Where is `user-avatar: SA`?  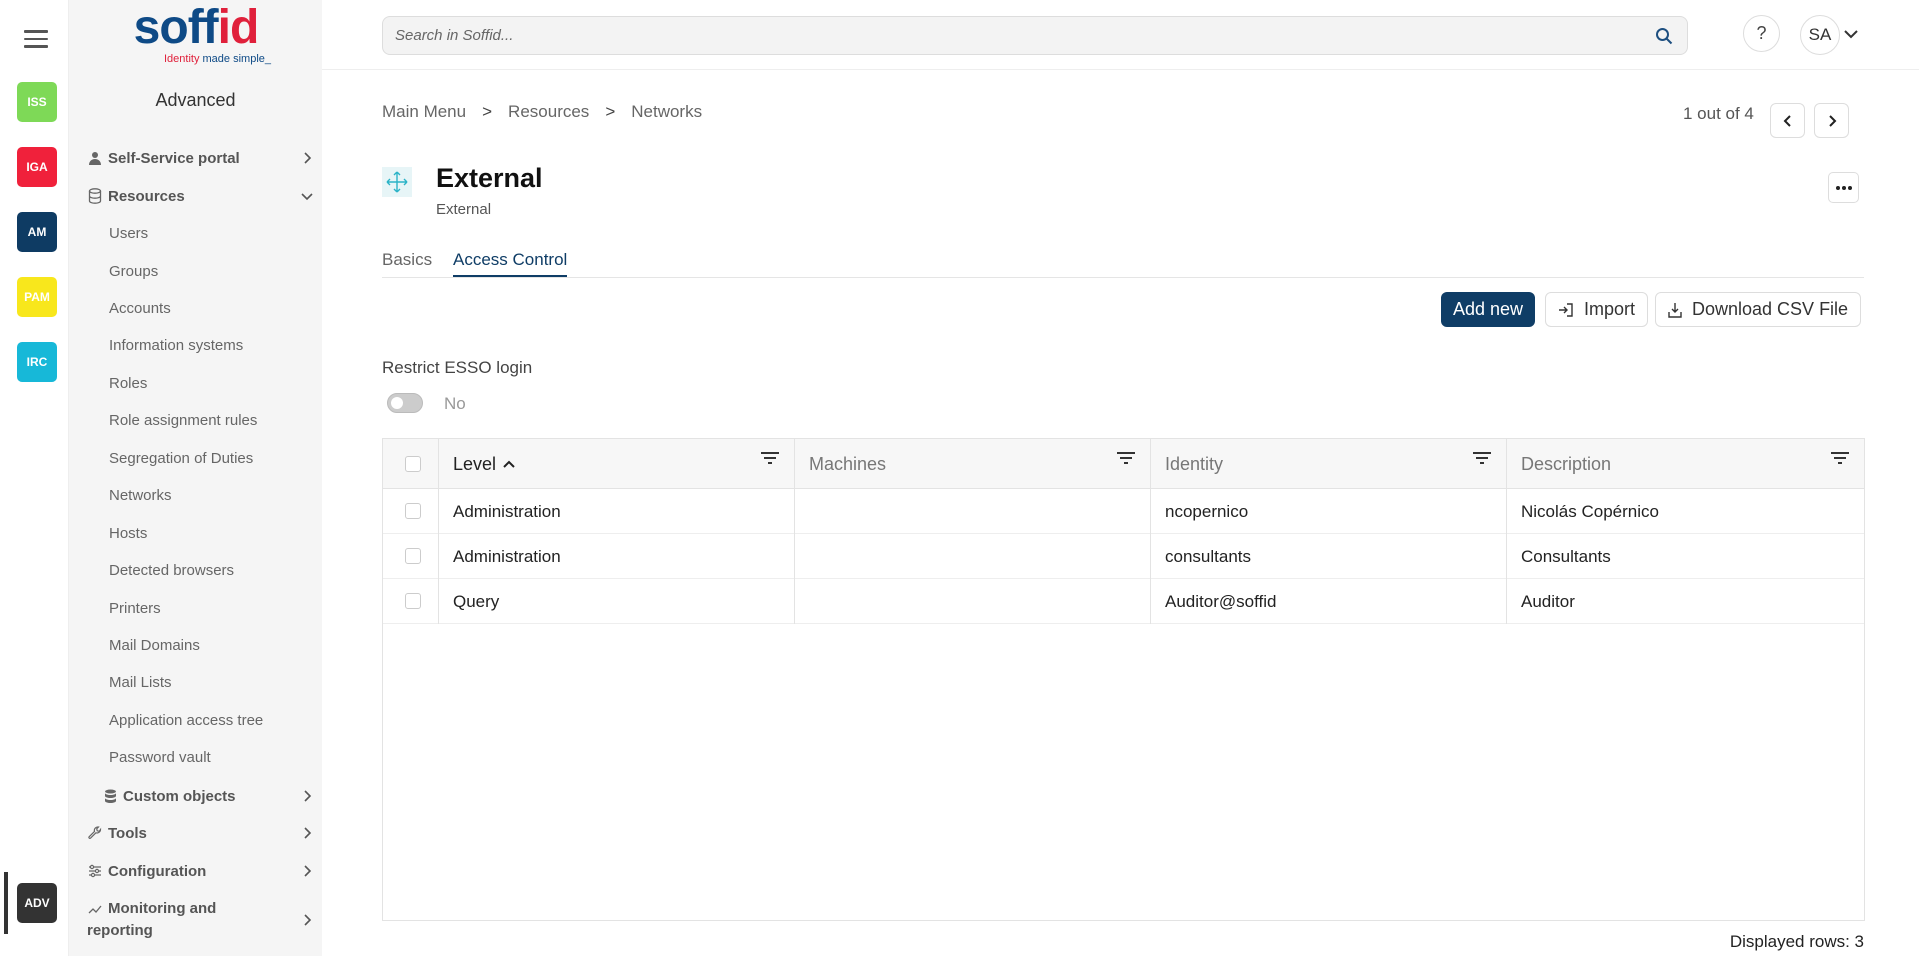 user-avatar: SA is located at coordinates (1820, 35).